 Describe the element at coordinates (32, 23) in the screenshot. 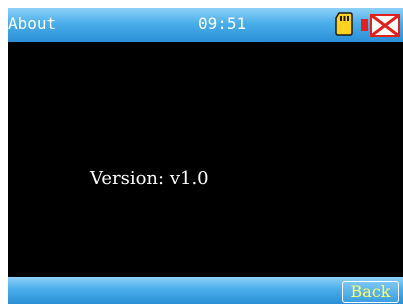

I see `page-title: About` at that location.